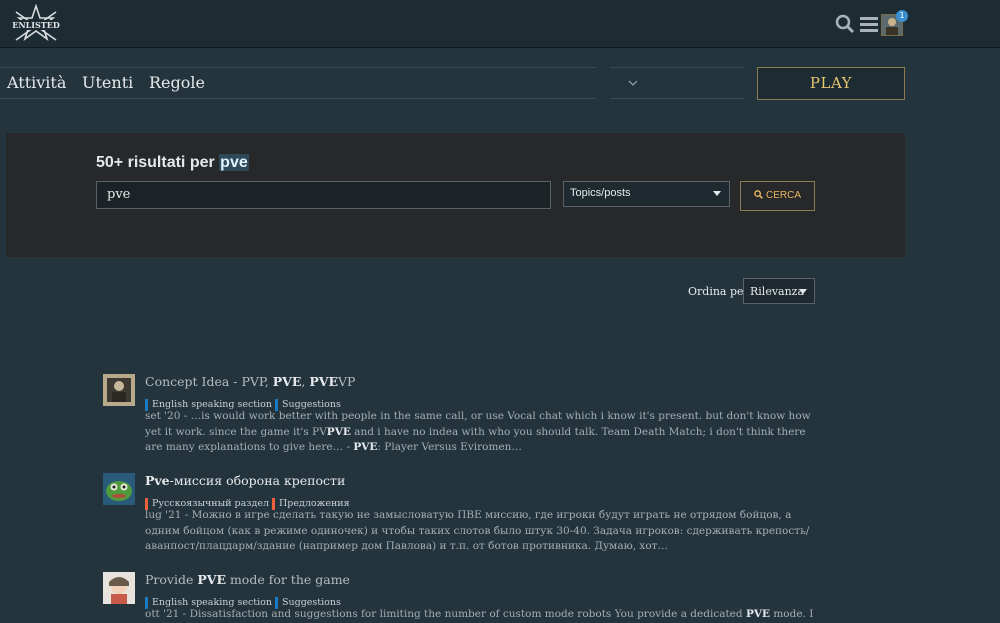 Image resolution: width=1000 pixels, height=623 pixels. I want to click on search-button: CERCA, so click(777, 196).